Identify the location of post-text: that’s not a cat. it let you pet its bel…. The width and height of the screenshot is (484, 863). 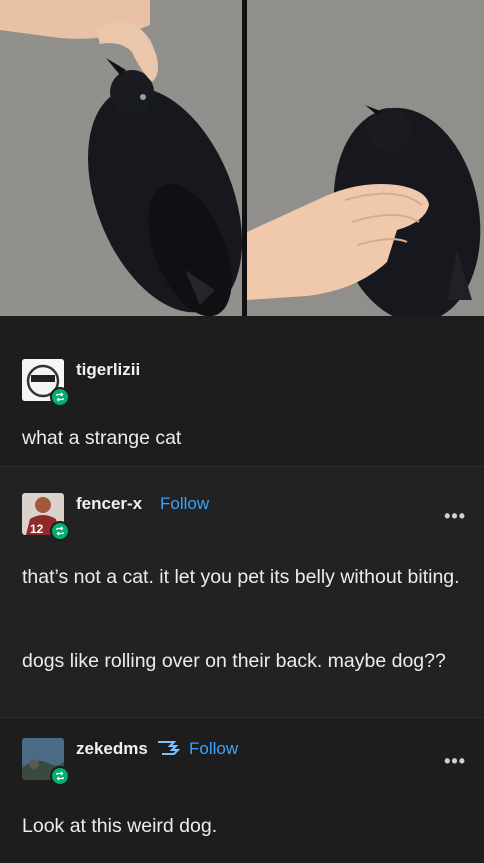
(241, 577).